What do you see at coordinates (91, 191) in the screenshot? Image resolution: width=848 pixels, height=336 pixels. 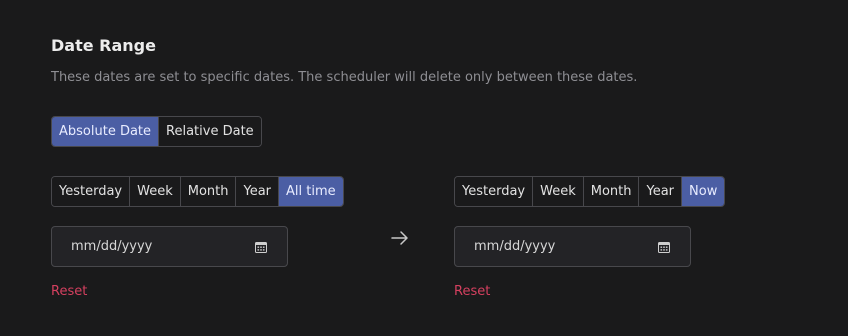 I see `start-preset-yesterday: Yesterday` at bounding box center [91, 191].